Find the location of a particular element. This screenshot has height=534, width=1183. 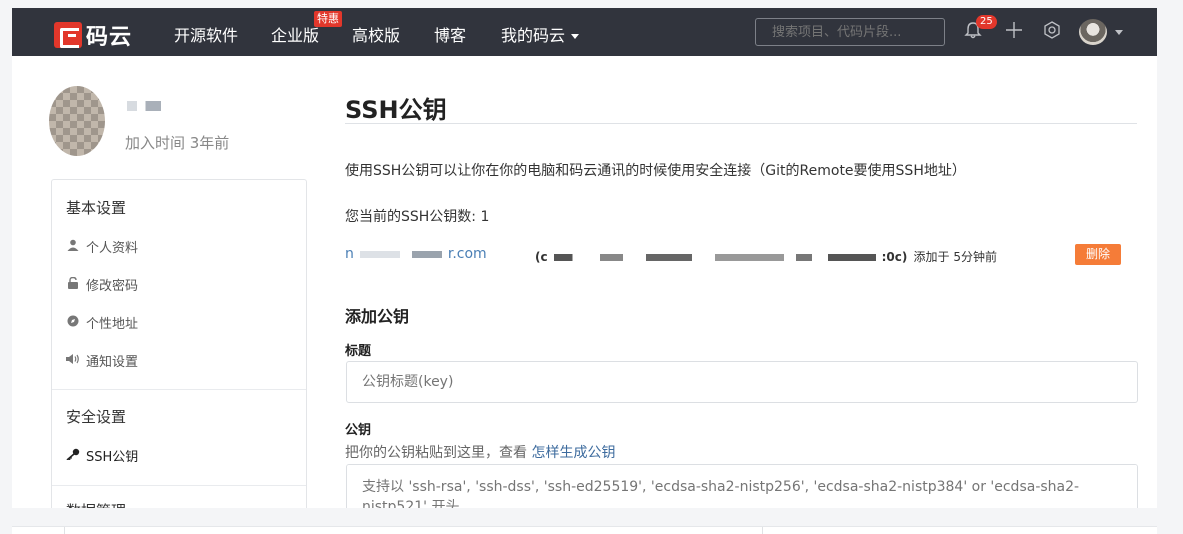

section-data-management: 数据管理 is located at coordinates (96, 504).